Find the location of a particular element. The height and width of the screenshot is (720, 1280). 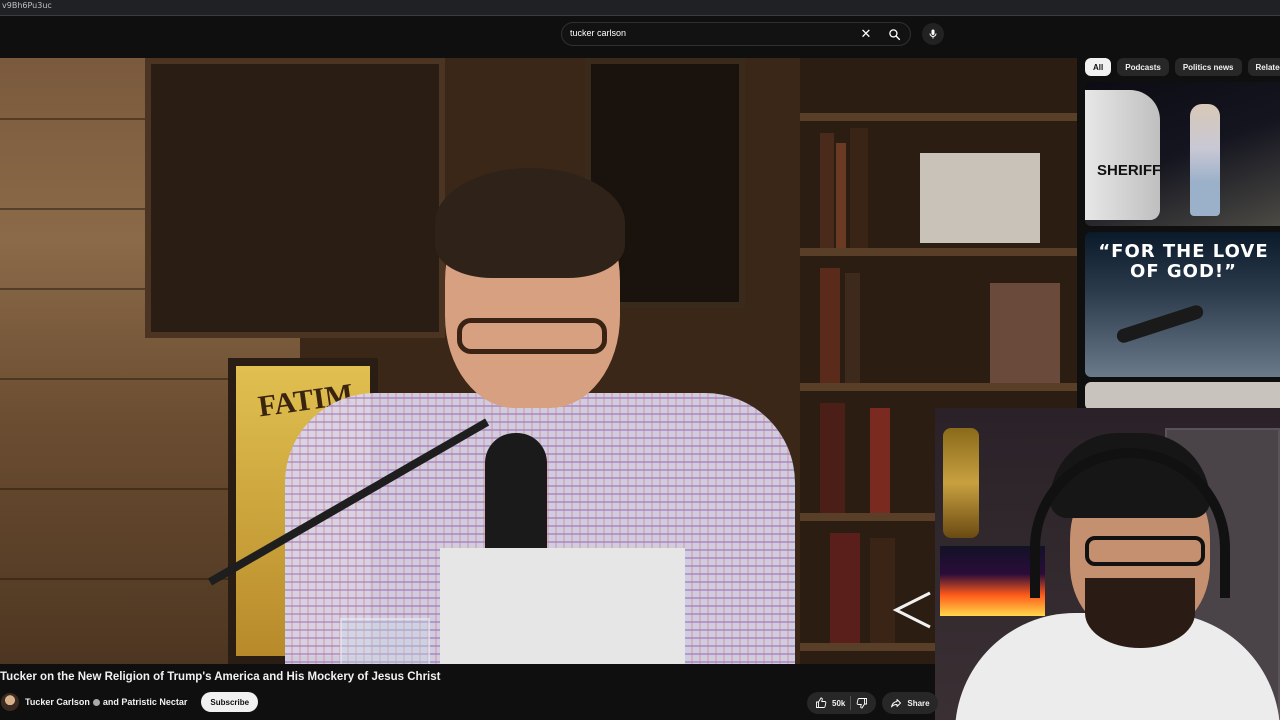

channel-link: Tucker Carlson is located at coordinates (57, 702).